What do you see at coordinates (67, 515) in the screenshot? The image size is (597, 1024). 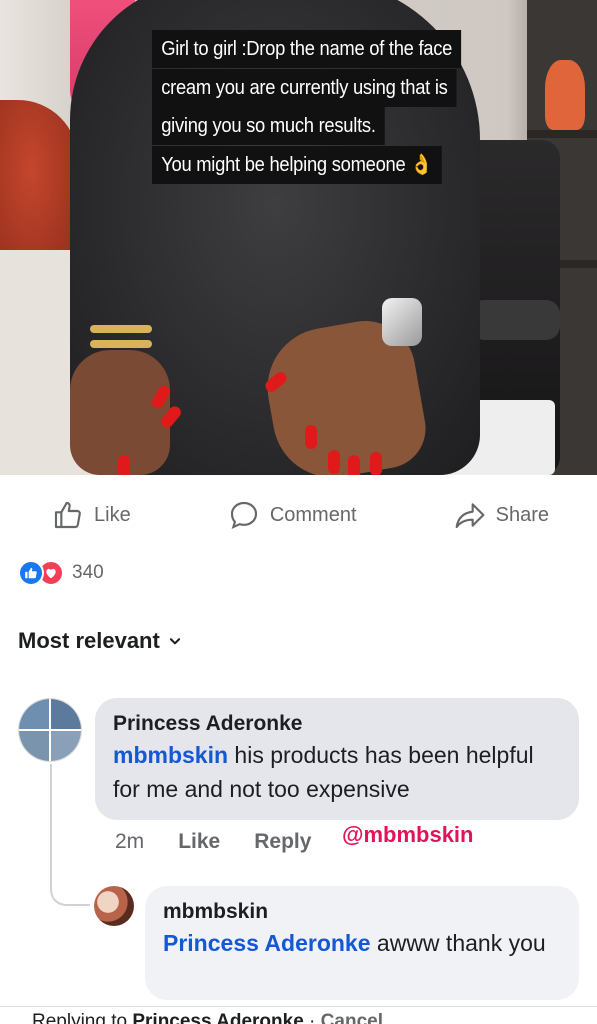 I see `thumbs-up-icon` at bounding box center [67, 515].